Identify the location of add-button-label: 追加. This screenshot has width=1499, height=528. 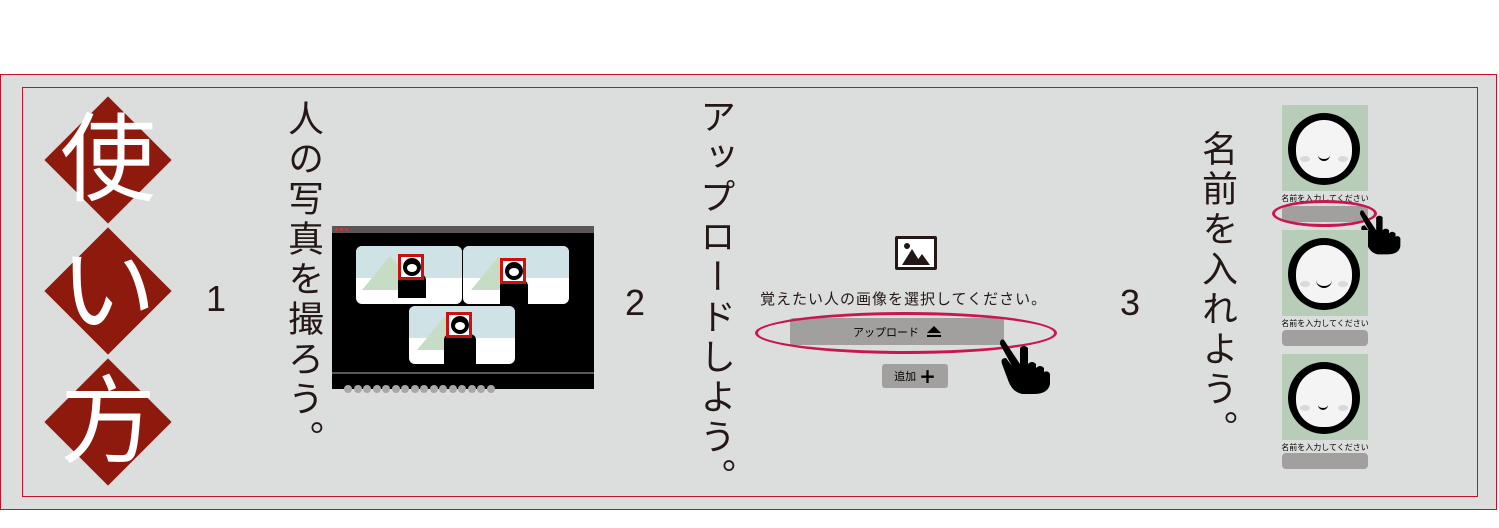
(905, 376).